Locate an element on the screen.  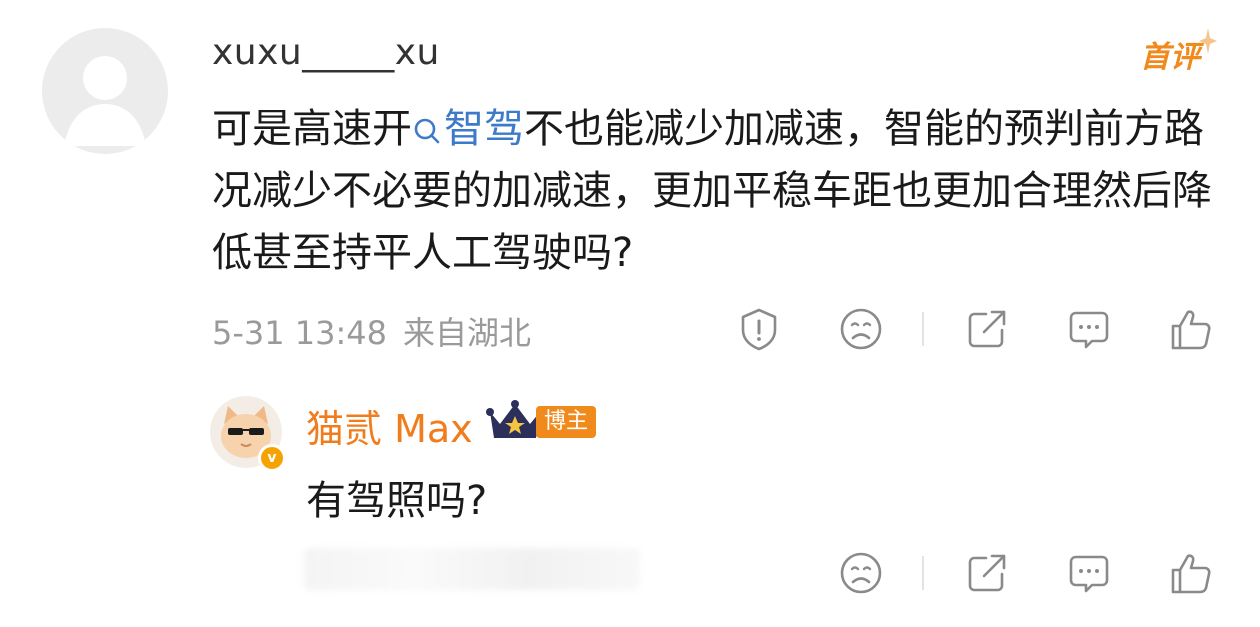
topic-link: 智驾 is located at coordinates (468, 129).